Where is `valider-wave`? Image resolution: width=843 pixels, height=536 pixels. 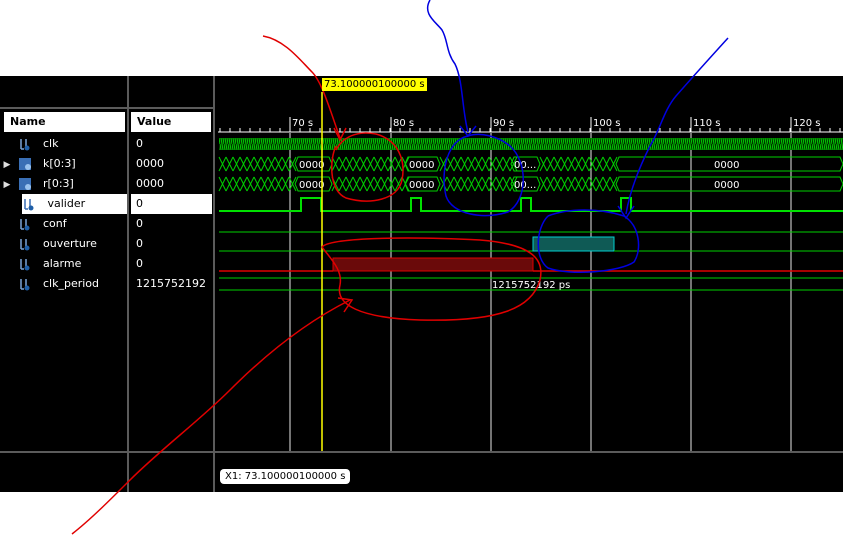
valider-wave is located at coordinates (531, 204).